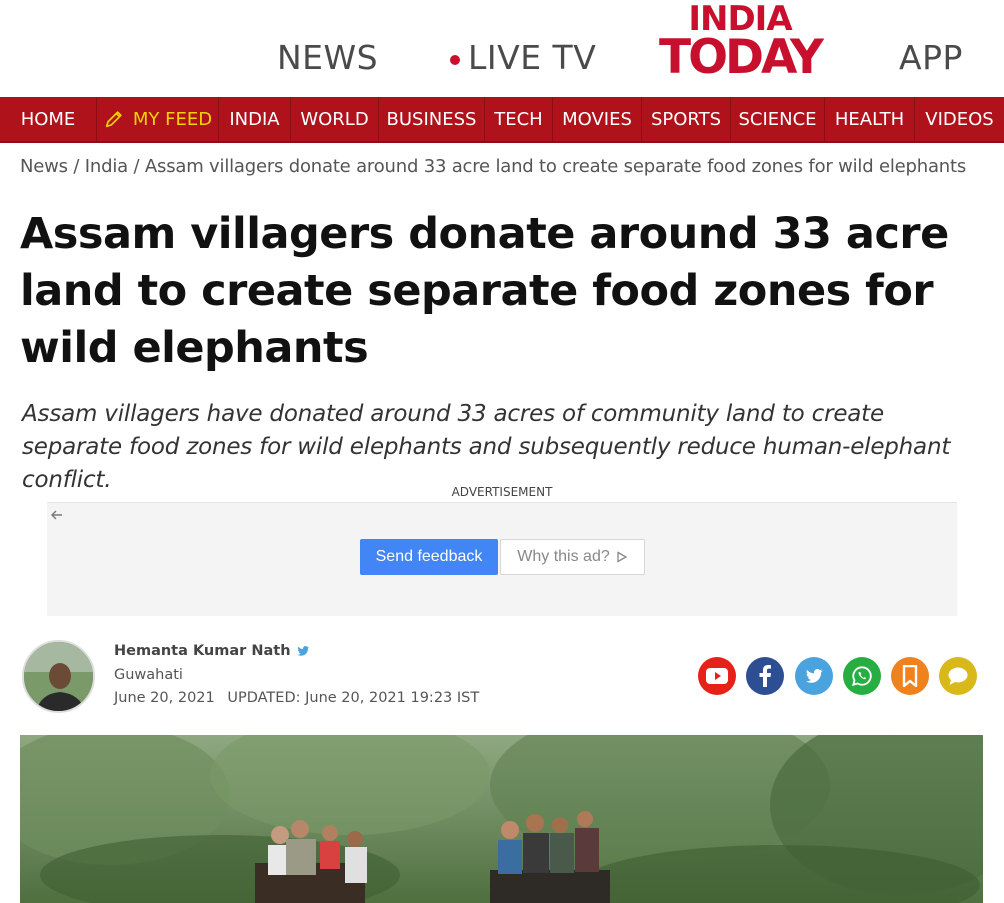  What do you see at coordinates (148, 675) in the screenshot?
I see `author-location: Guwahati` at bounding box center [148, 675].